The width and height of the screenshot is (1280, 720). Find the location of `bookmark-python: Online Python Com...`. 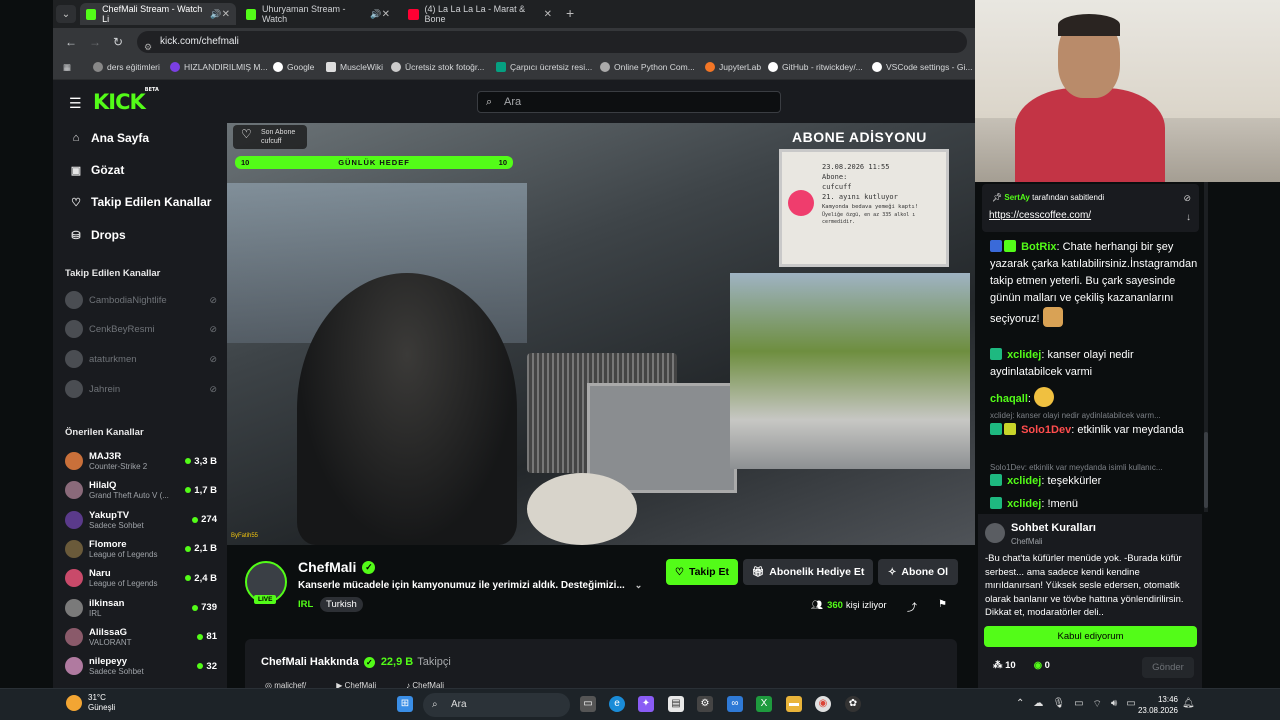

bookmark-python: Online Python Com... is located at coordinates (647, 67).